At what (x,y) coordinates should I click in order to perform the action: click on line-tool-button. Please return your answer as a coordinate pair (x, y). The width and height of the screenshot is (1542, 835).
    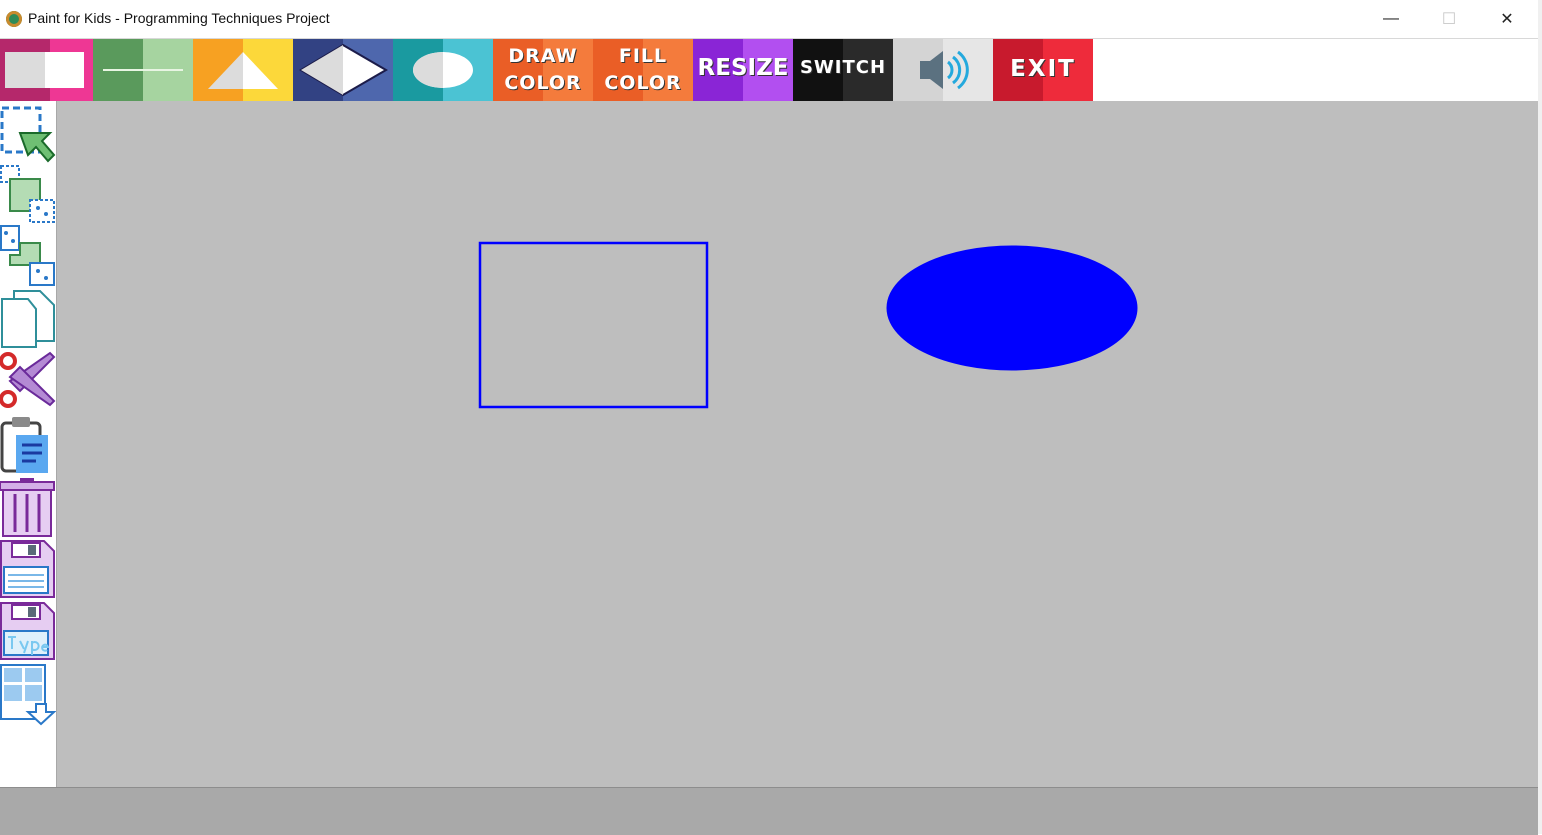
    Looking at the image, I should click on (143, 70).